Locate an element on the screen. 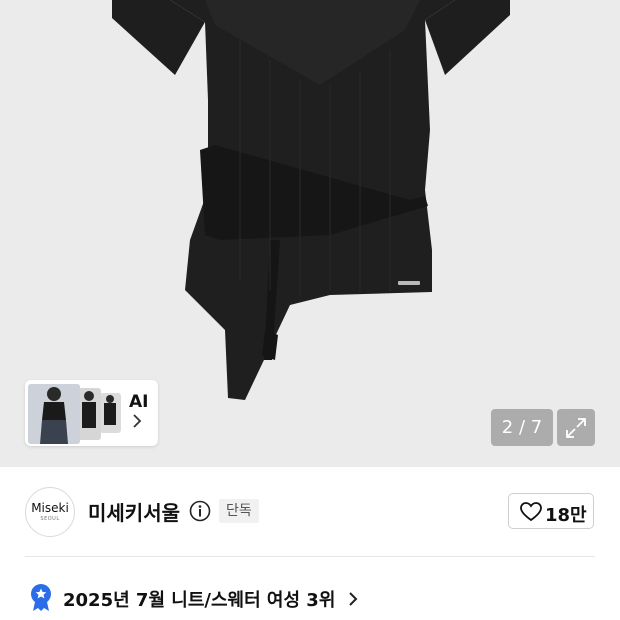  ranking-chevron-right-icon is located at coordinates (353, 599).